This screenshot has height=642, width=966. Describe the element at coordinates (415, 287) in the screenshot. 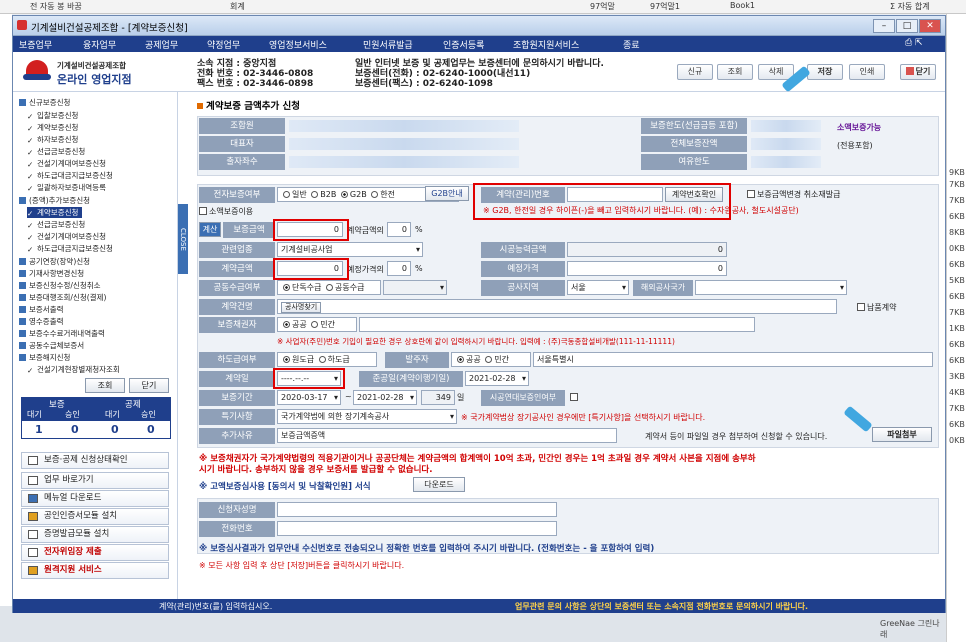

I see `joint-select` at that location.